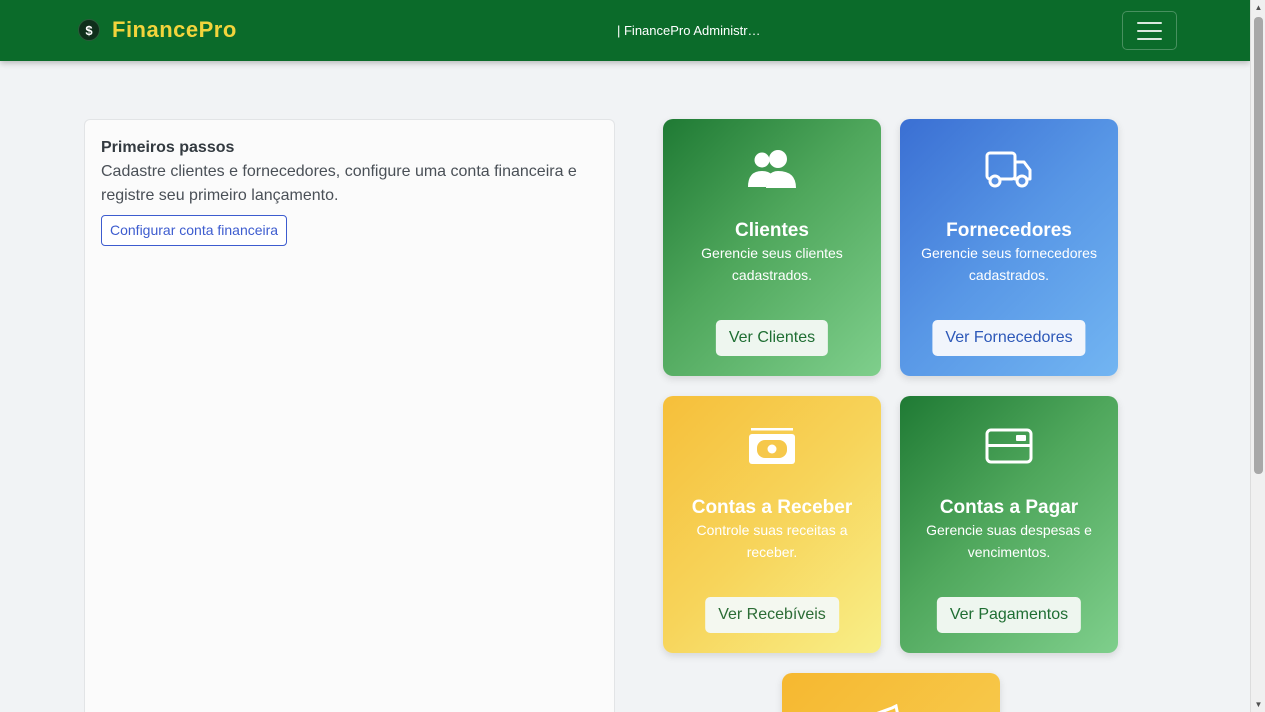 Image resolution: width=1265 pixels, height=712 pixels. I want to click on vertical-scrollbar: ▲ ▼, so click(1257, 356).